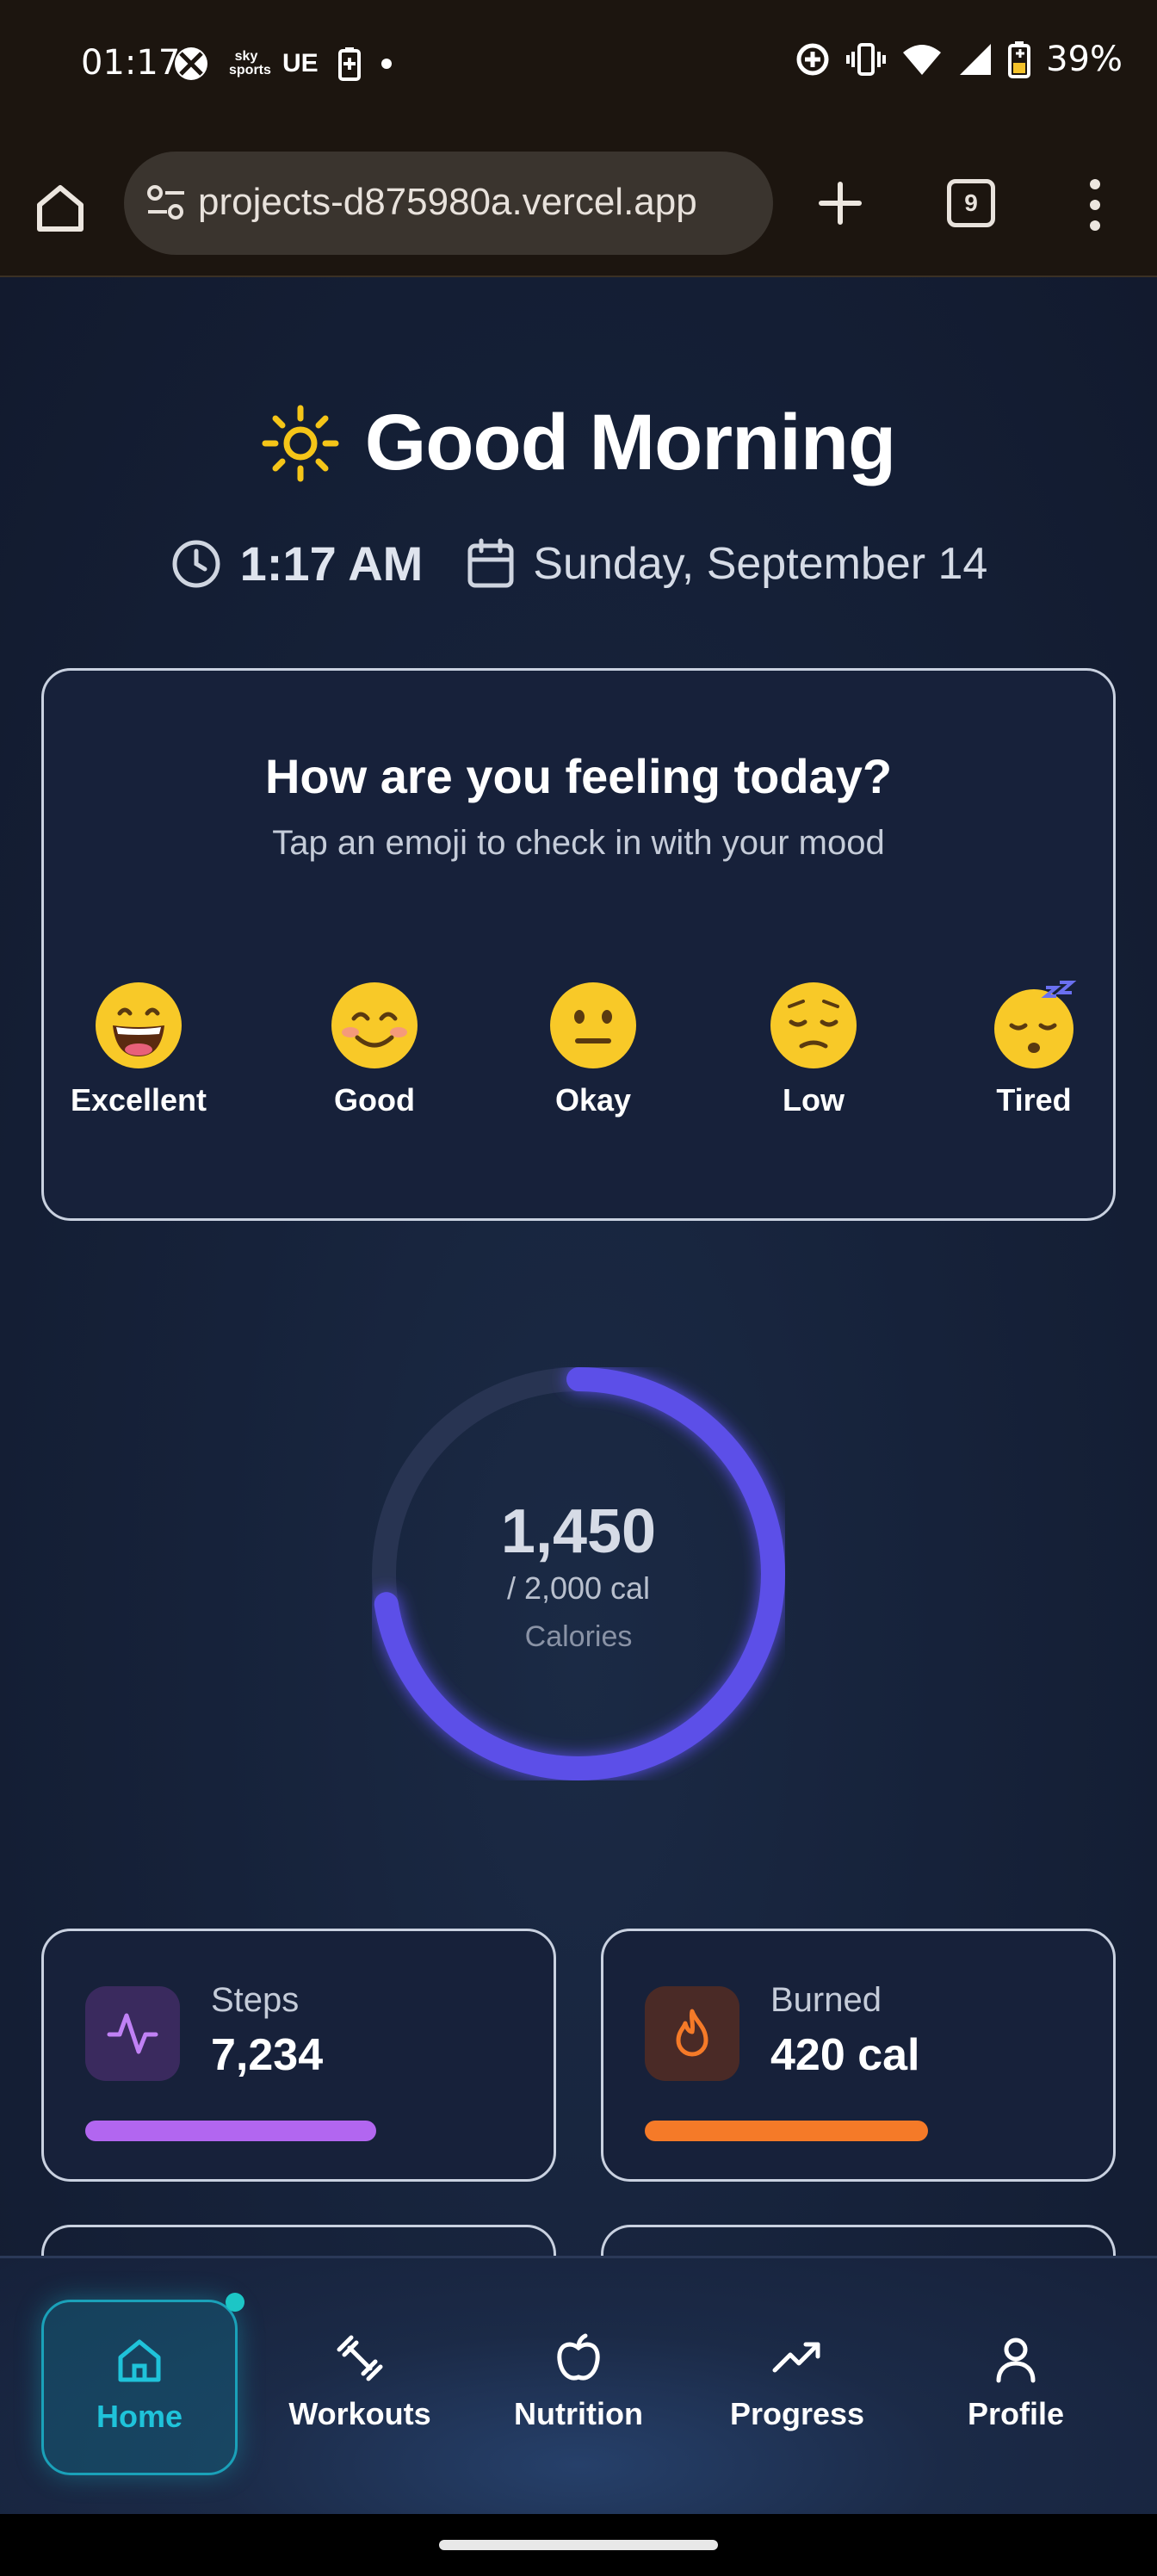 Image resolution: width=1157 pixels, height=2576 pixels. What do you see at coordinates (235, 2302) in the screenshot?
I see `notification-dot` at bounding box center [235, 2302].